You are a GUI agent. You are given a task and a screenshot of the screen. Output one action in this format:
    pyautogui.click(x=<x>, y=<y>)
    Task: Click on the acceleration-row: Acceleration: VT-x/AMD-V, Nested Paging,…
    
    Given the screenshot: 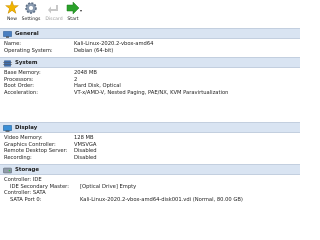 What is the action you would take?
    pyautogui.click(x=150, y=93)
    